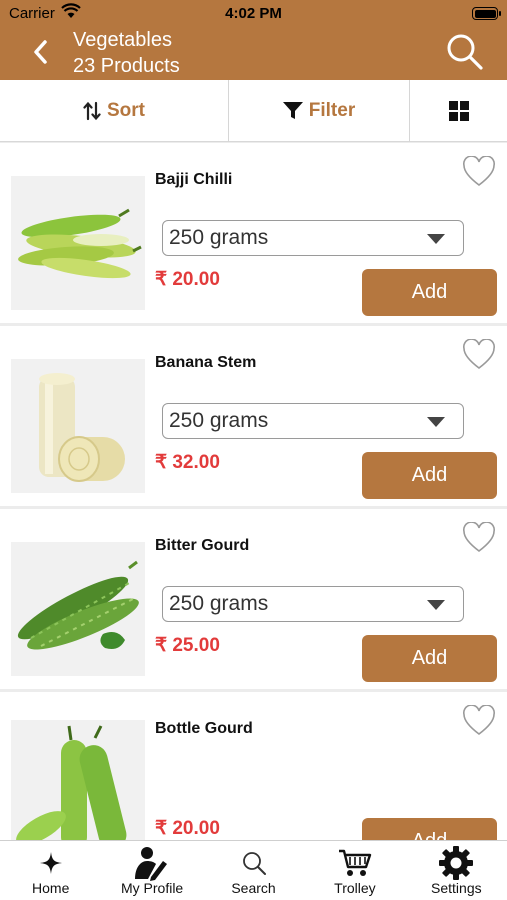 This screenshot has height=900, width=507. What do you see at coordinates (126, 66) in the screenshot?
I see `product-count: 23 Products` at bounding box center [126, 66].